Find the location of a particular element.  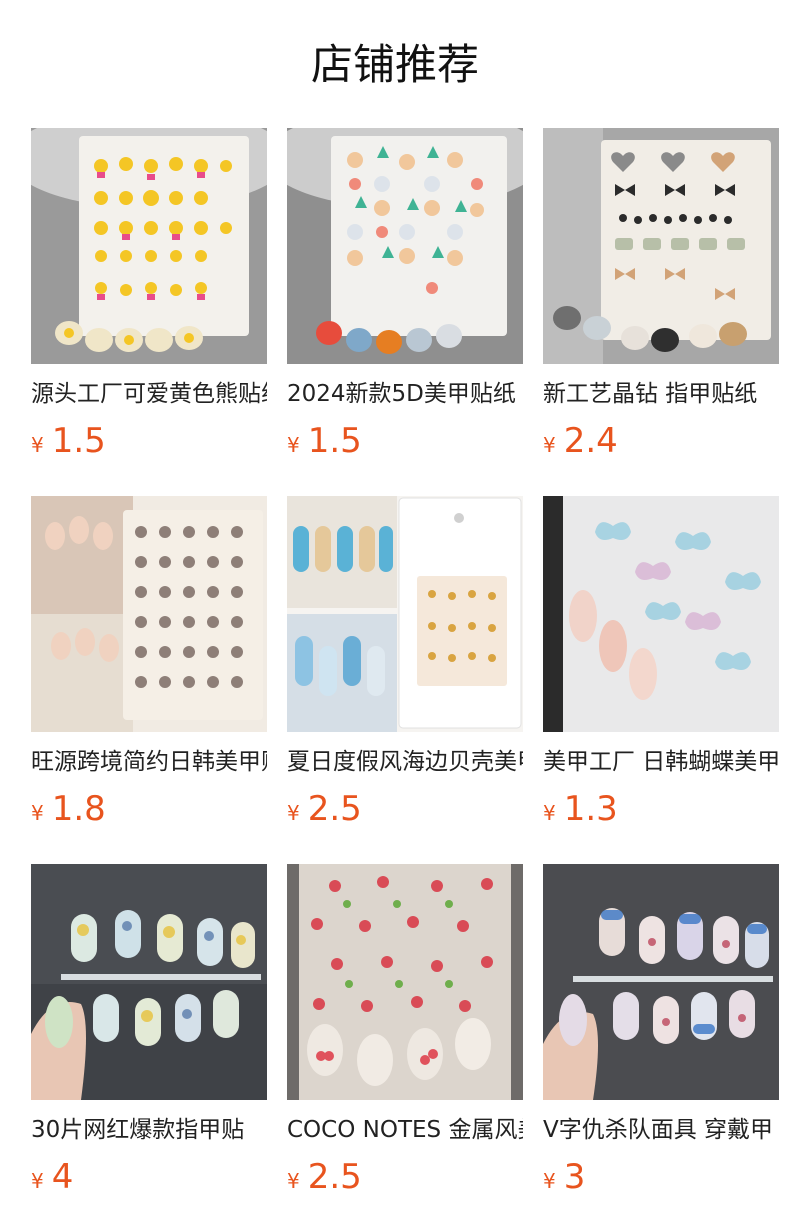

mask-face-press-on-nails-image is located at coordinates (661, 982).